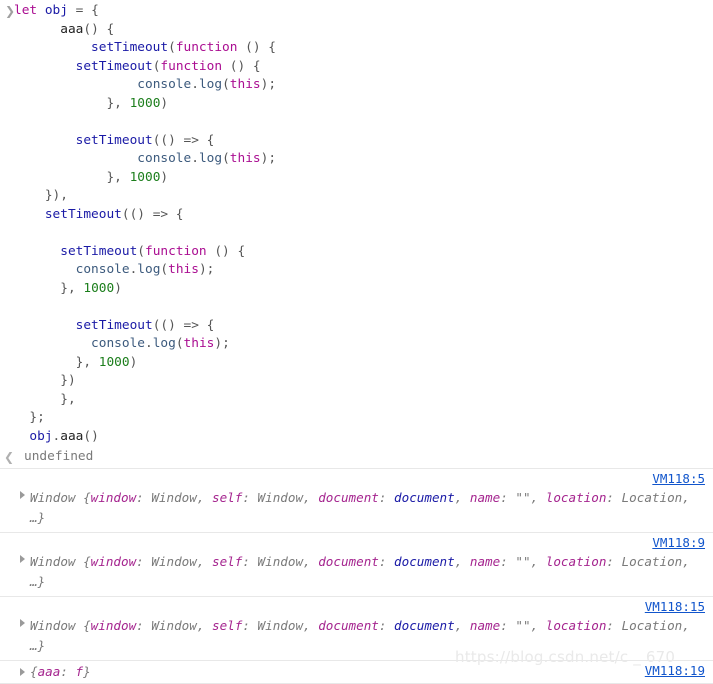  What do you see at coordinates (675, 670) in the screenshot?
I see `source-location-link: VM118:19` at bounding box center [675, 670].